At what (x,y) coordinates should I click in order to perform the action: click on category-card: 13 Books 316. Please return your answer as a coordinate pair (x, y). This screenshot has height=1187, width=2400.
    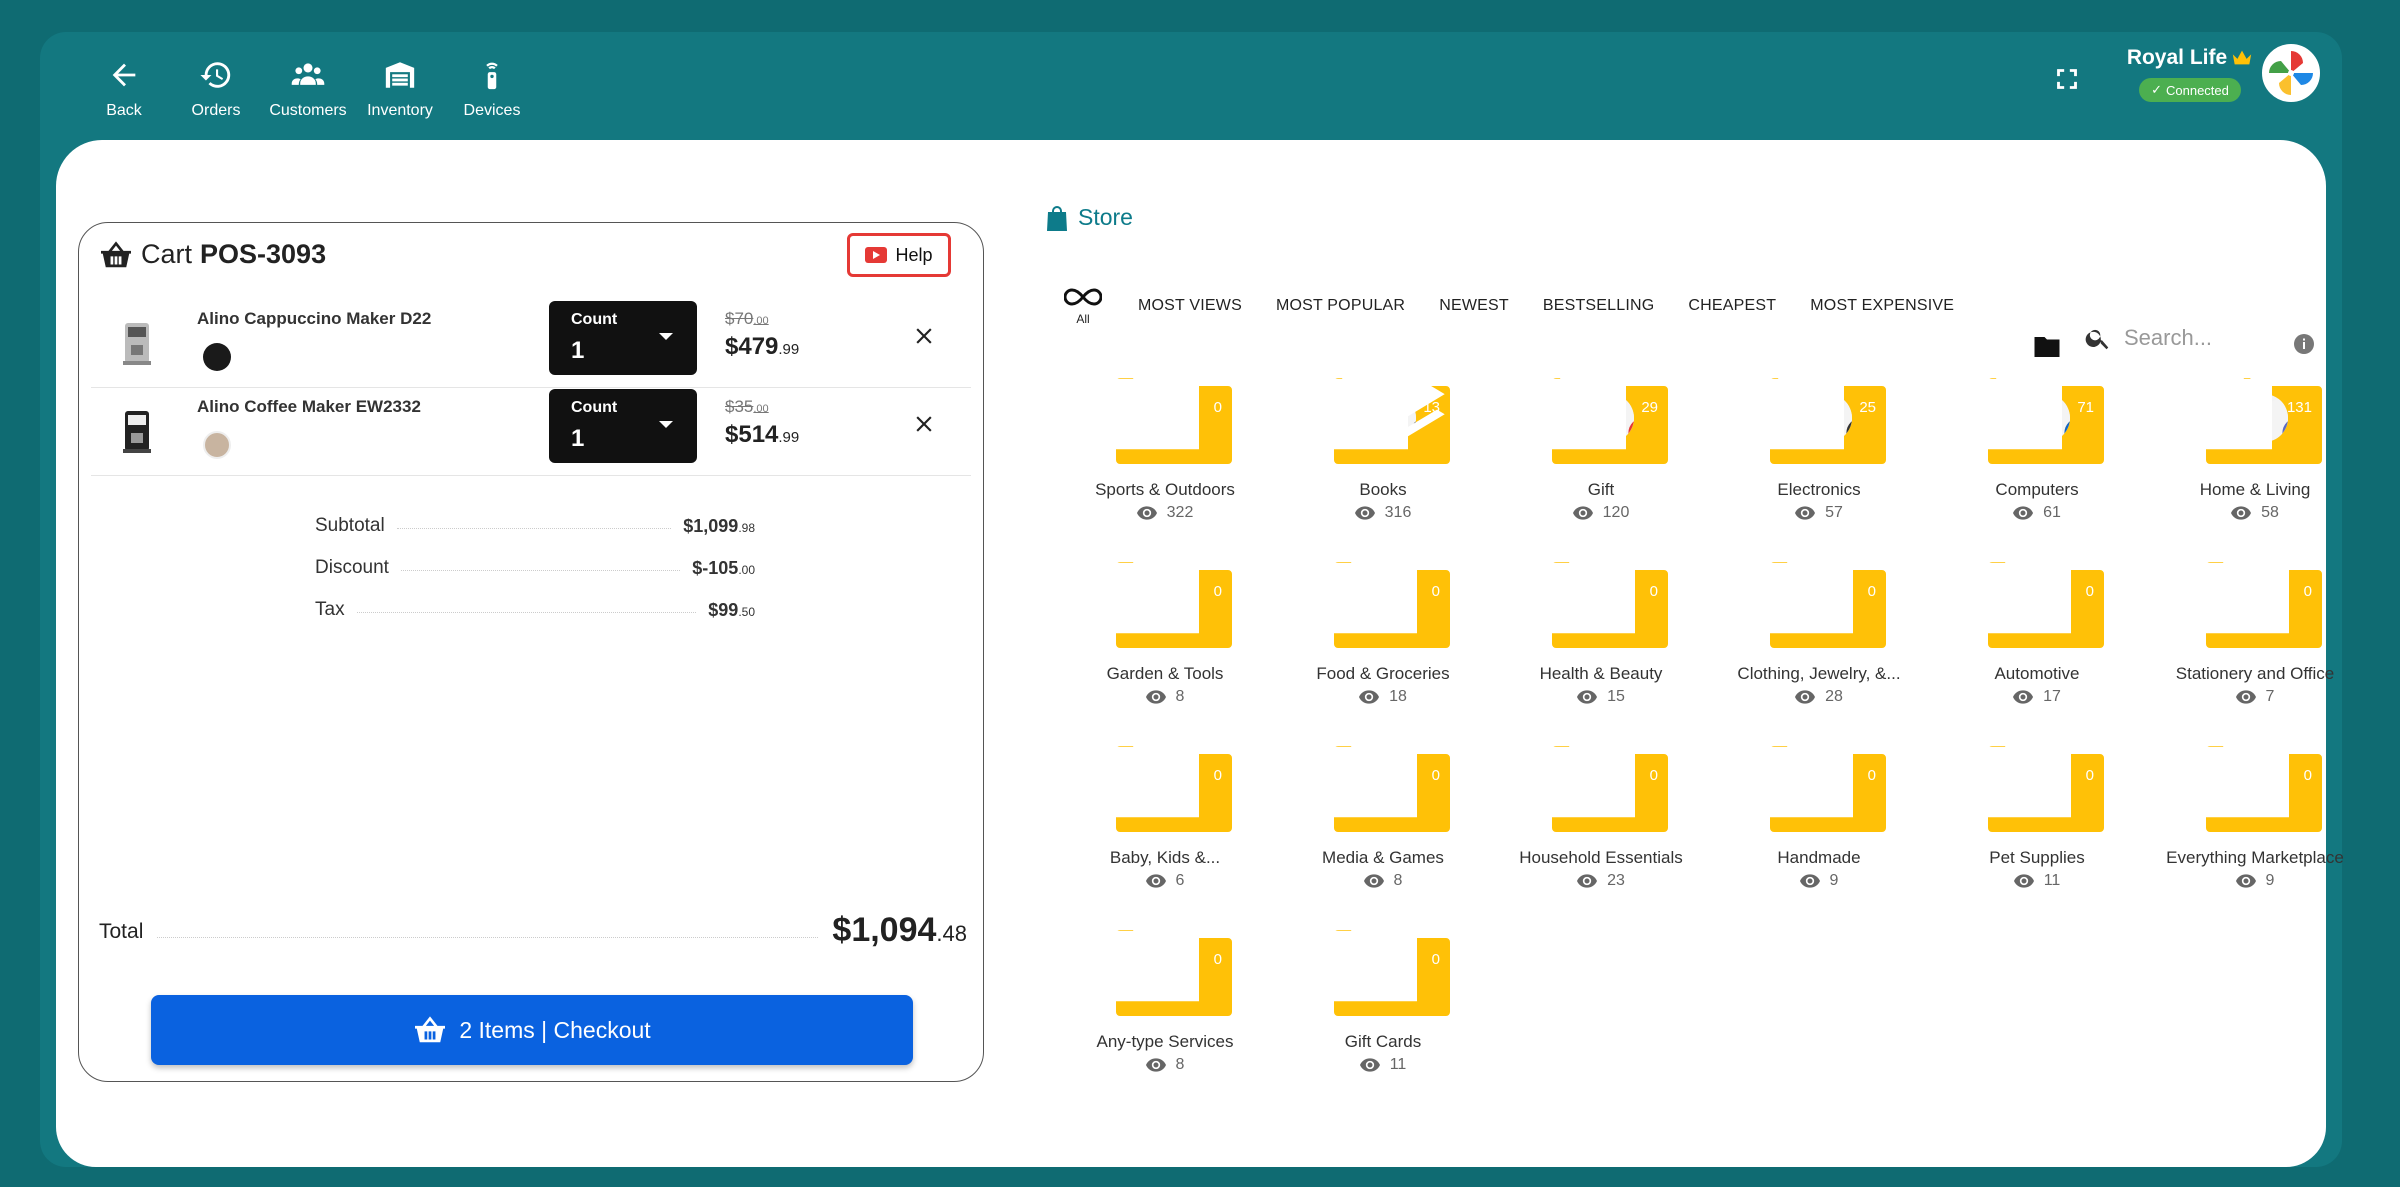
    Looking at the image, I should click on (1383, 454).